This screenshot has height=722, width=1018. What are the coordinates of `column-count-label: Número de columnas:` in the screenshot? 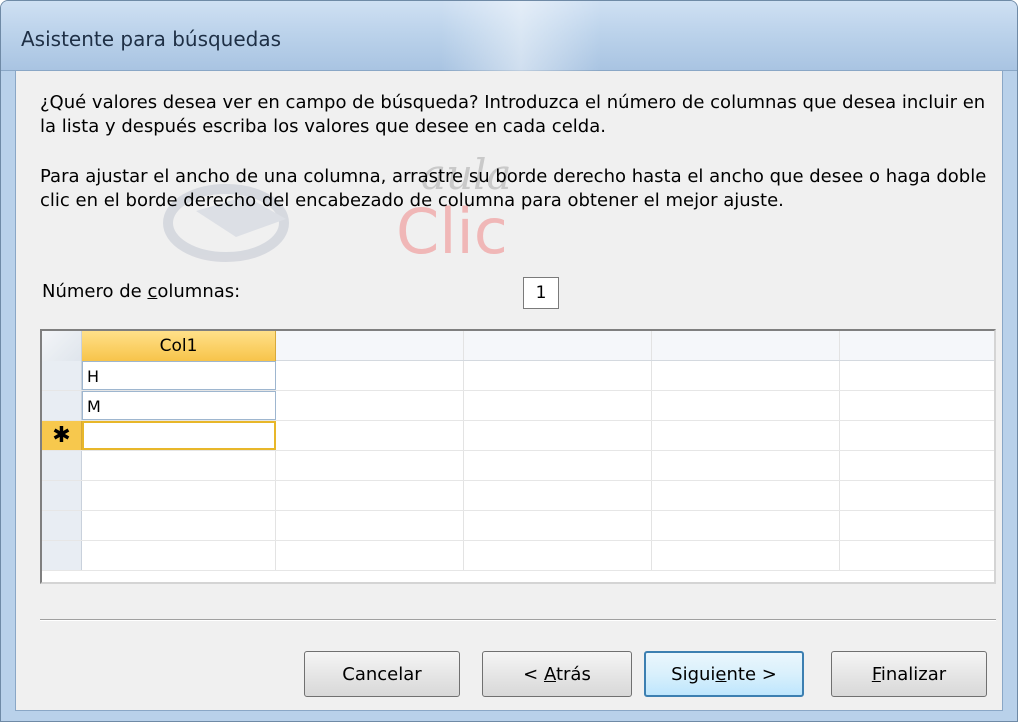 It's located at (141, 291).